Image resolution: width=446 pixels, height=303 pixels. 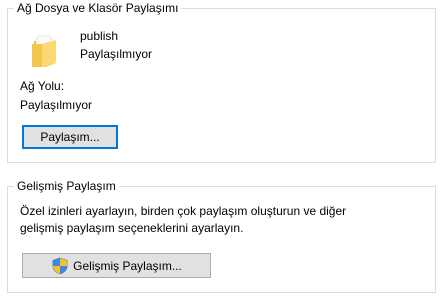 I want to click on network-path-value: Paylaşılmıyor, so click(x=56, y=105).